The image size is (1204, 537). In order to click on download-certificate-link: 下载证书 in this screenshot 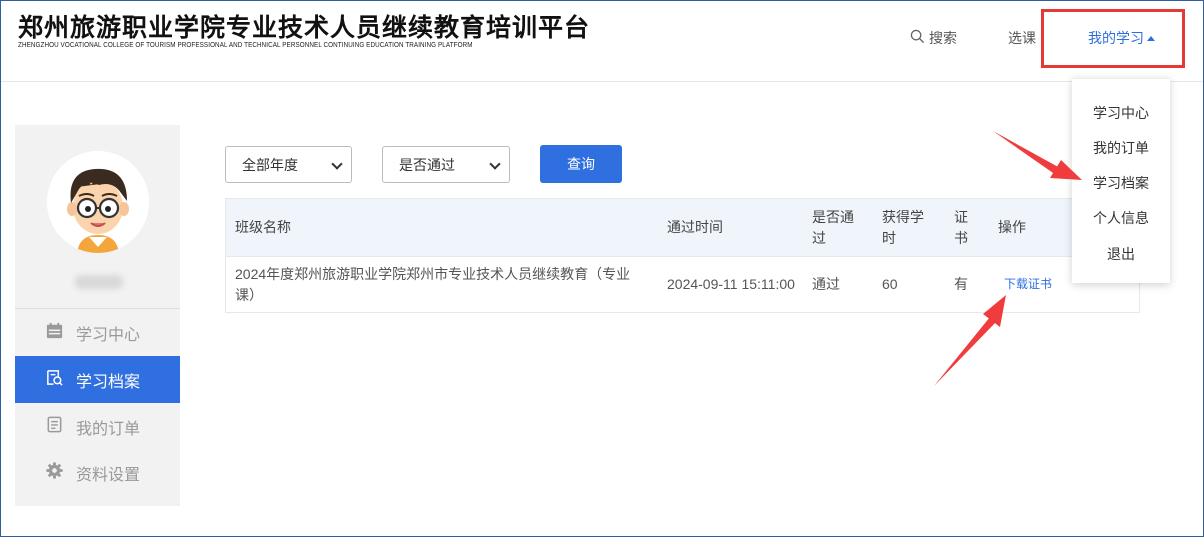, I will do `click(1028, 284)`.